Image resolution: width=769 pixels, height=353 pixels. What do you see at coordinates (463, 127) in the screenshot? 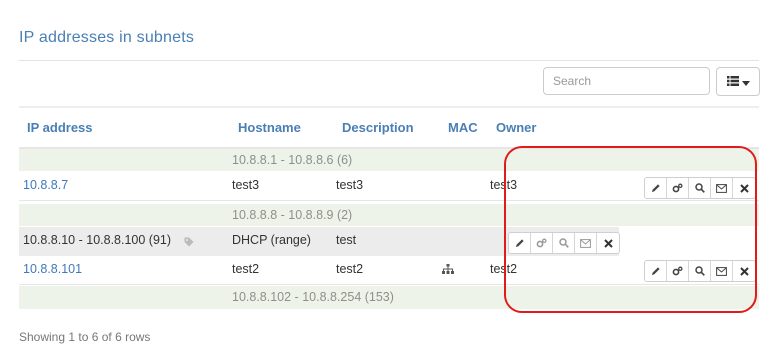
I see `header-mac: MAC` at bounding box center [463, 127].